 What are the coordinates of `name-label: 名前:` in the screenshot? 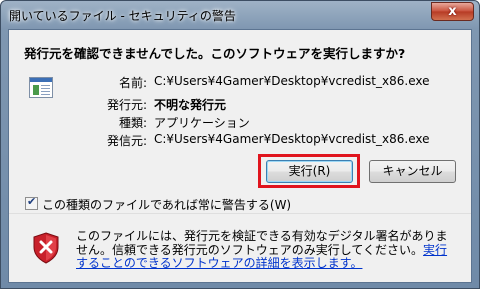 It's located at (132, 83).